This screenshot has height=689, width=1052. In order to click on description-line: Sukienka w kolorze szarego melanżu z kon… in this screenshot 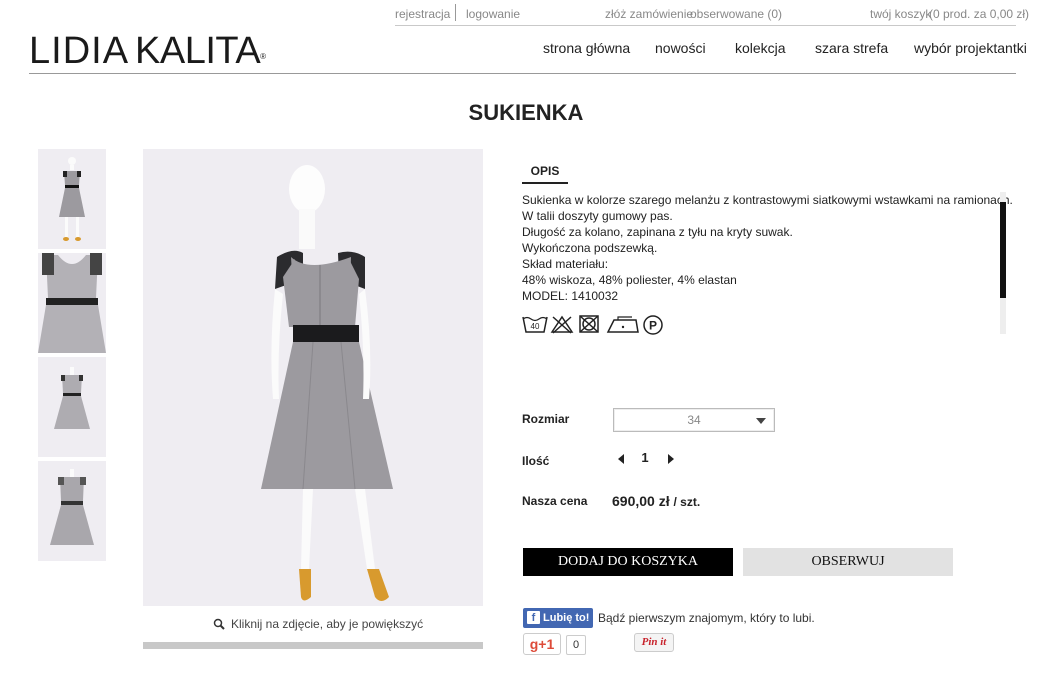, I will do `click(767, 200)`.